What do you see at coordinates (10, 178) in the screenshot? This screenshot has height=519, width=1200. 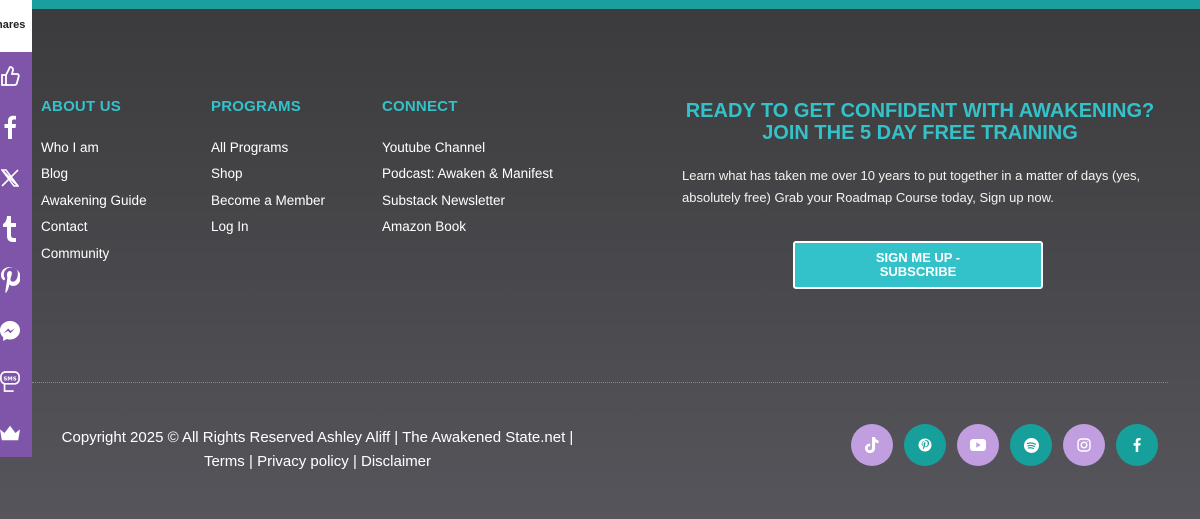 I see `x-icon` at bounding box center [10, 178].